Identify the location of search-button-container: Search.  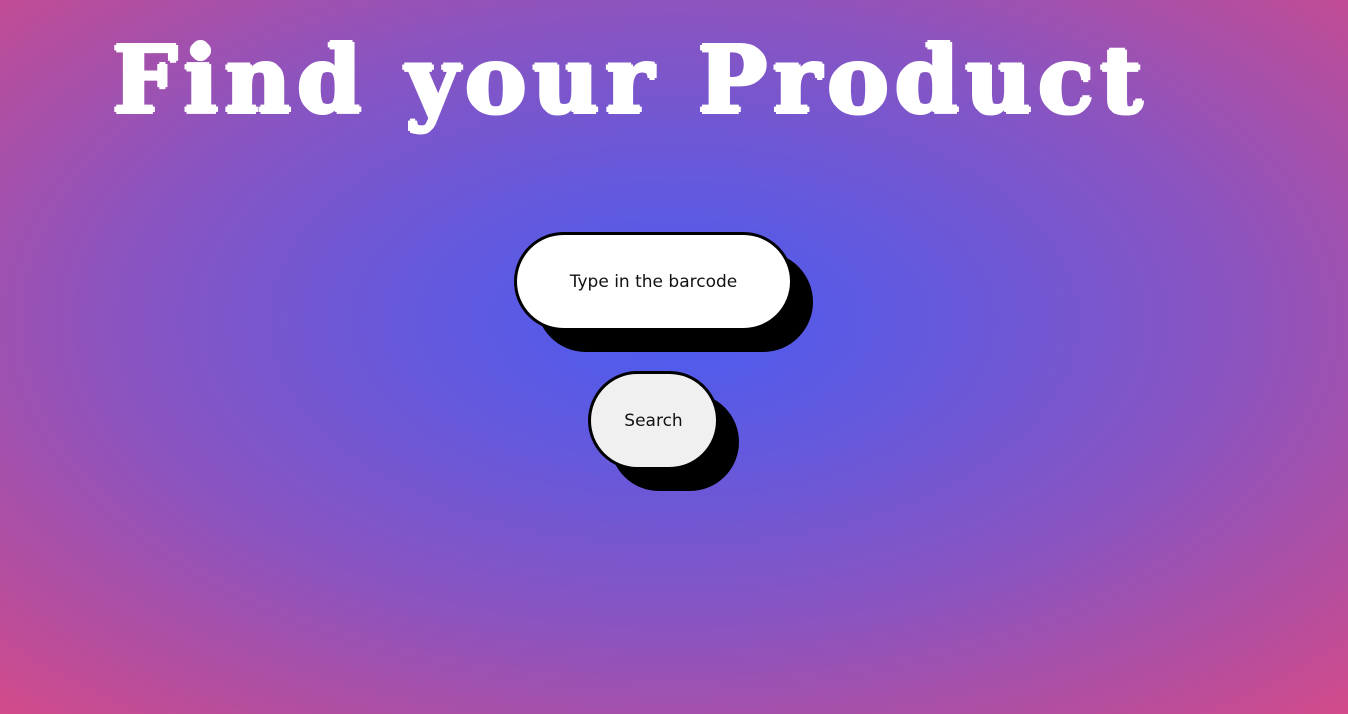
(663, 431).